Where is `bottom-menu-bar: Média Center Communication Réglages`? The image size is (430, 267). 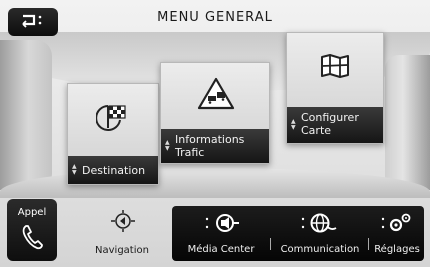 bottom-menu-bar: Média Center Communication Réglages is located at coordinates (298, 233).